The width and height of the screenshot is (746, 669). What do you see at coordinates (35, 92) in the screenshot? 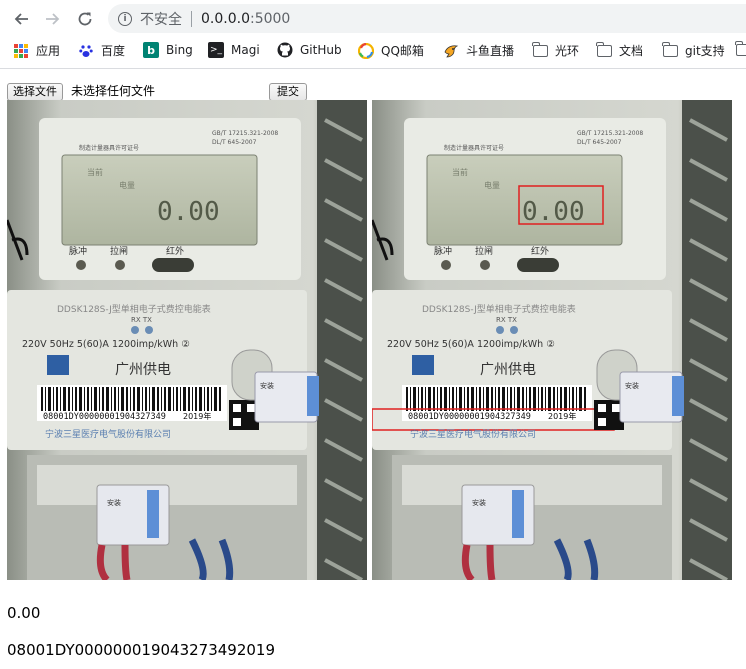
I see `choose-file-button: 选择文件` at bounding box center [35, 92].